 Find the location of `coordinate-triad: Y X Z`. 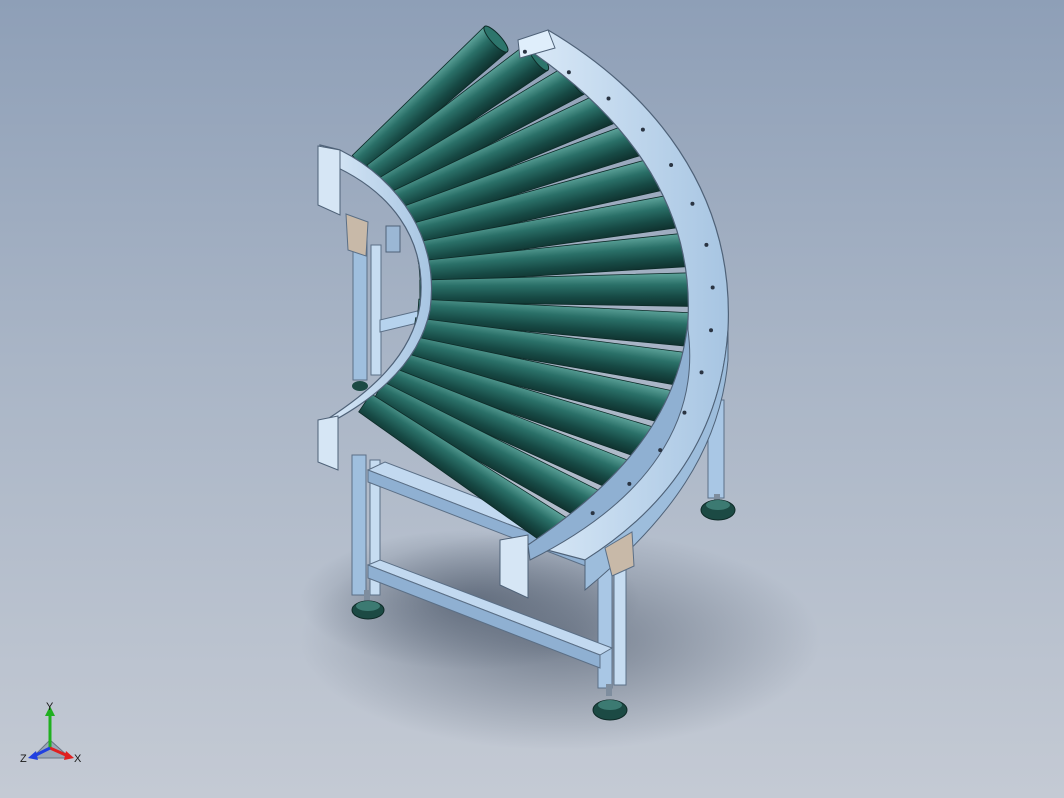

coordinate-triad: Y X Z is located at coordinates (53, 735).